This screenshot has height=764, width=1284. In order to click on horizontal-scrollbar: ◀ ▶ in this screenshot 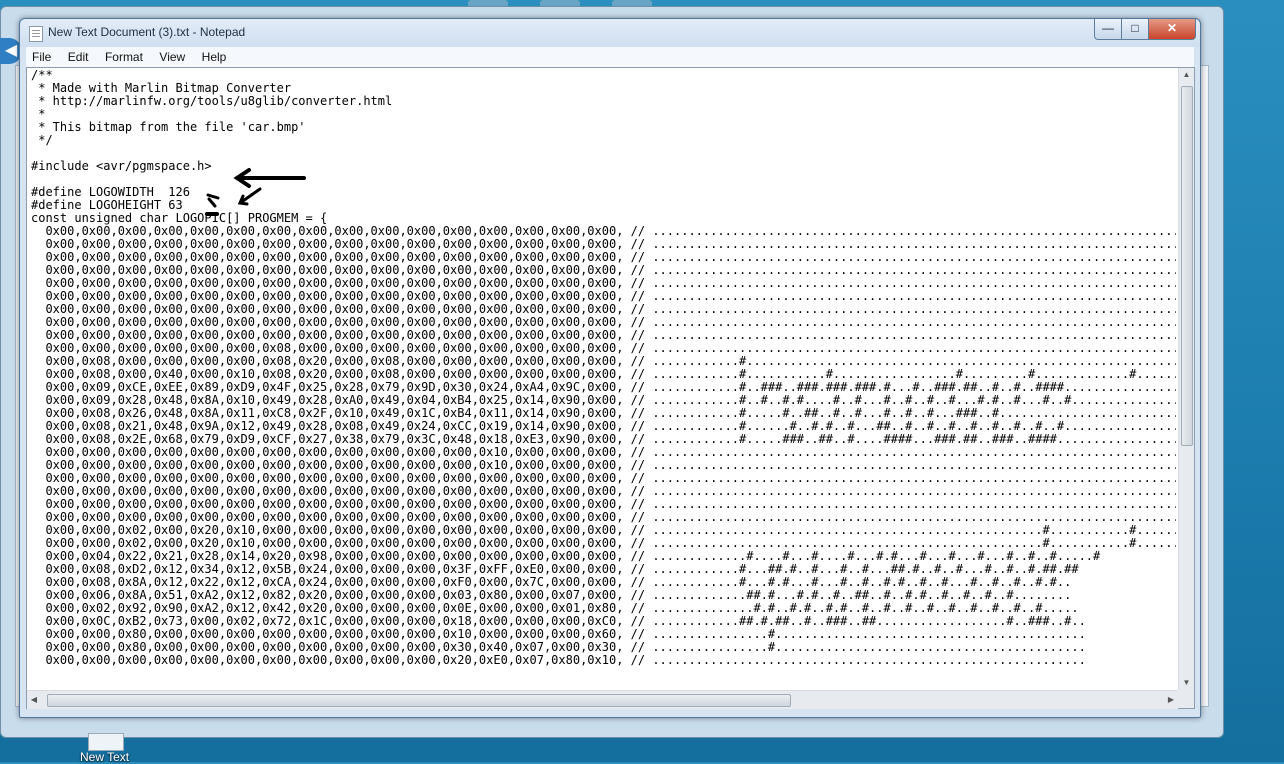, I will do `click(602, 699)`.